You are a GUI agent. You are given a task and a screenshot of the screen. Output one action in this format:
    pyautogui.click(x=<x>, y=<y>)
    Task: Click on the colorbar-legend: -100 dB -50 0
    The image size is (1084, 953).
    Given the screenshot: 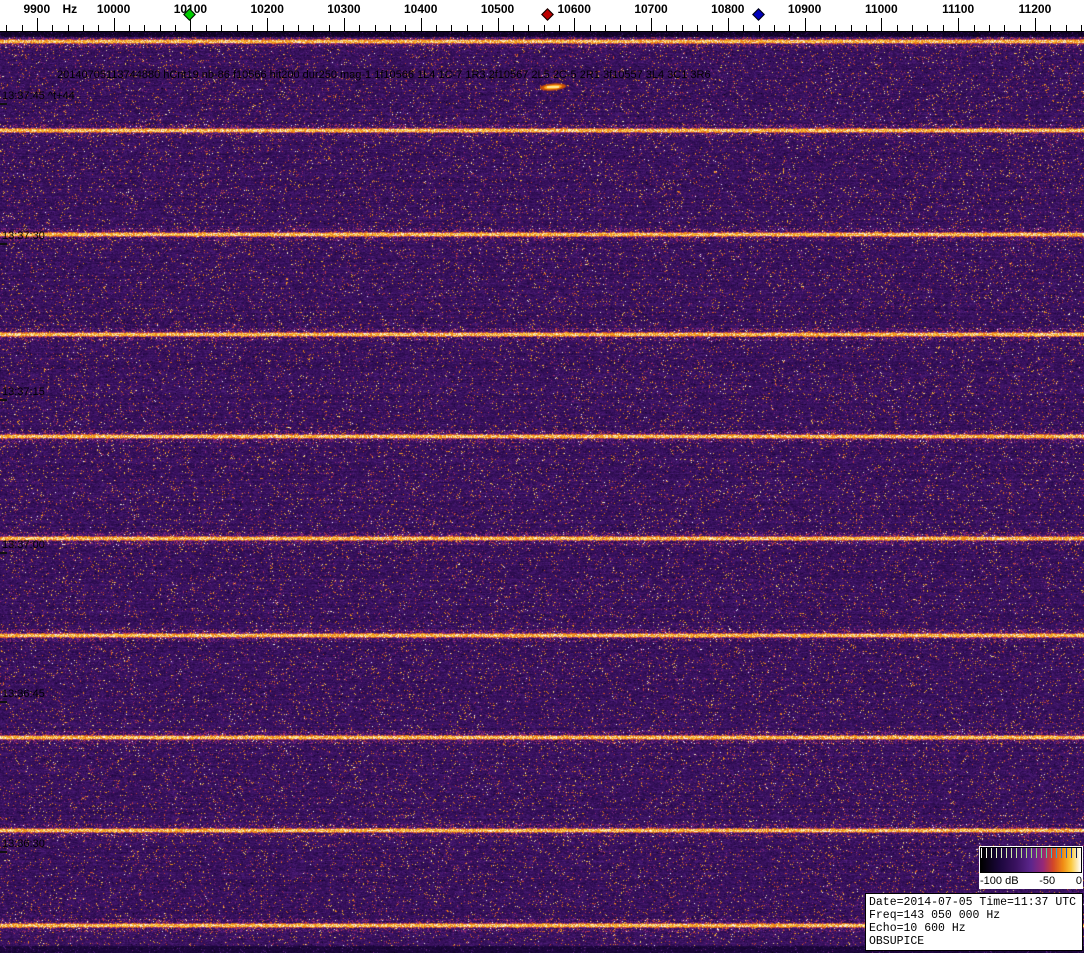 What is the action you would take?
    pyautogui.click(x=1031, y=867)
    